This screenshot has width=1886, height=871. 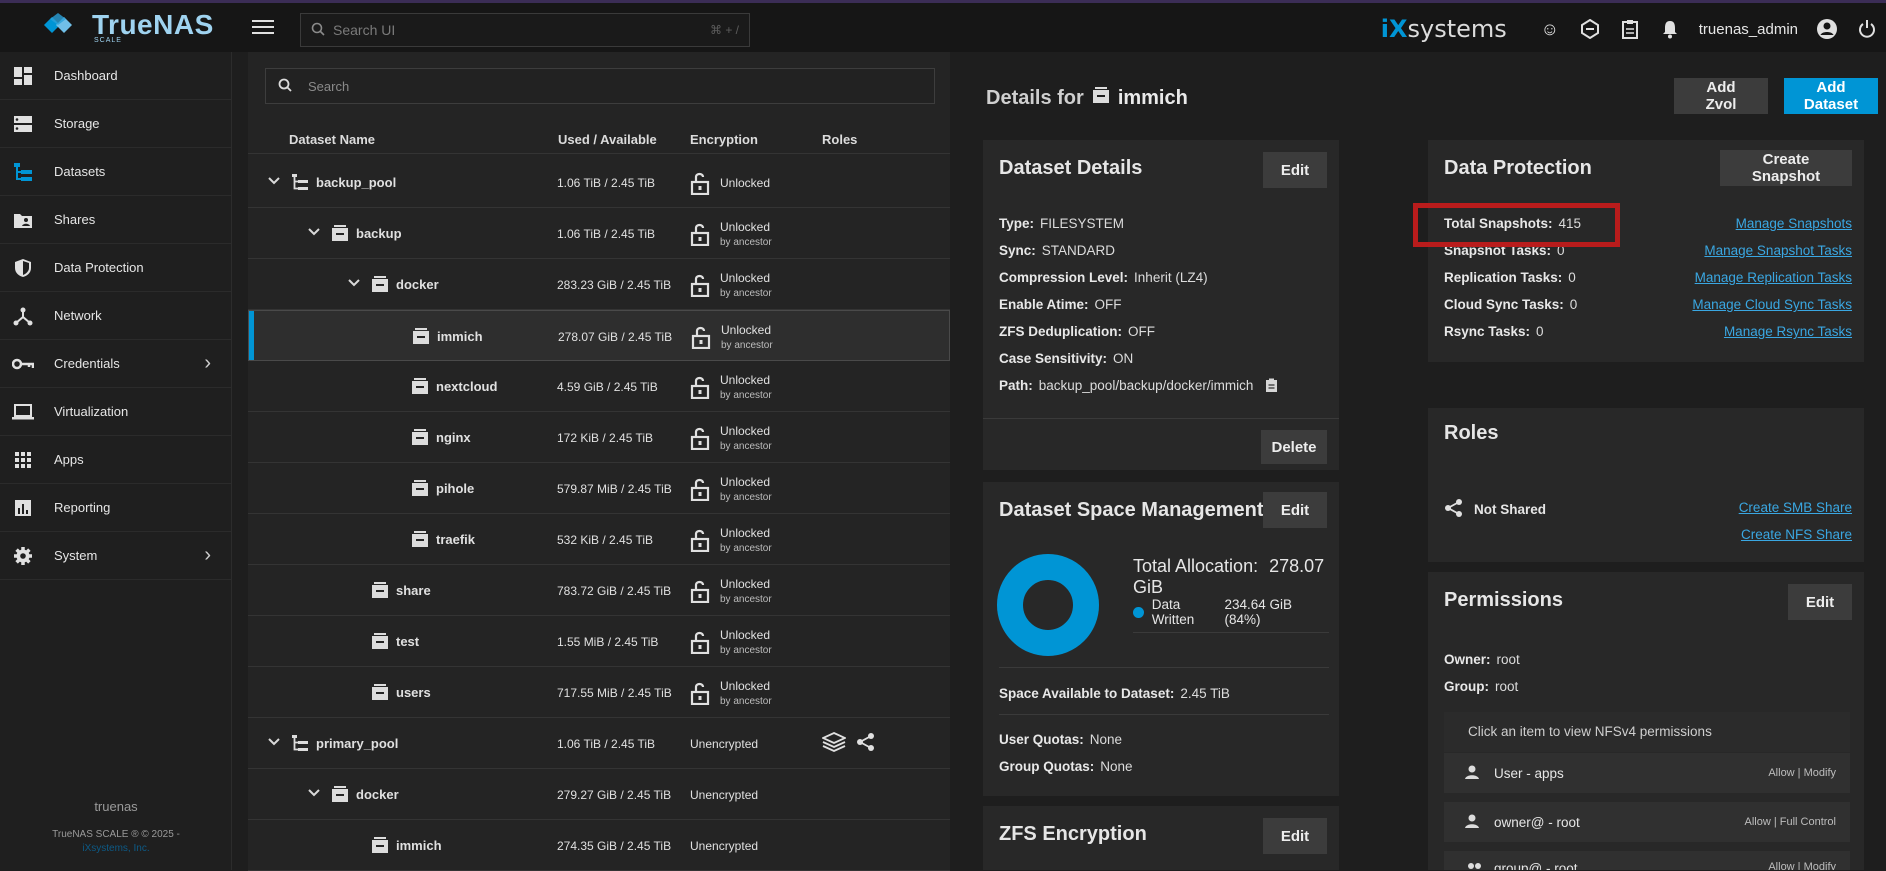 I want to click on menu-toggle-icon, so click(x=263, y=26).